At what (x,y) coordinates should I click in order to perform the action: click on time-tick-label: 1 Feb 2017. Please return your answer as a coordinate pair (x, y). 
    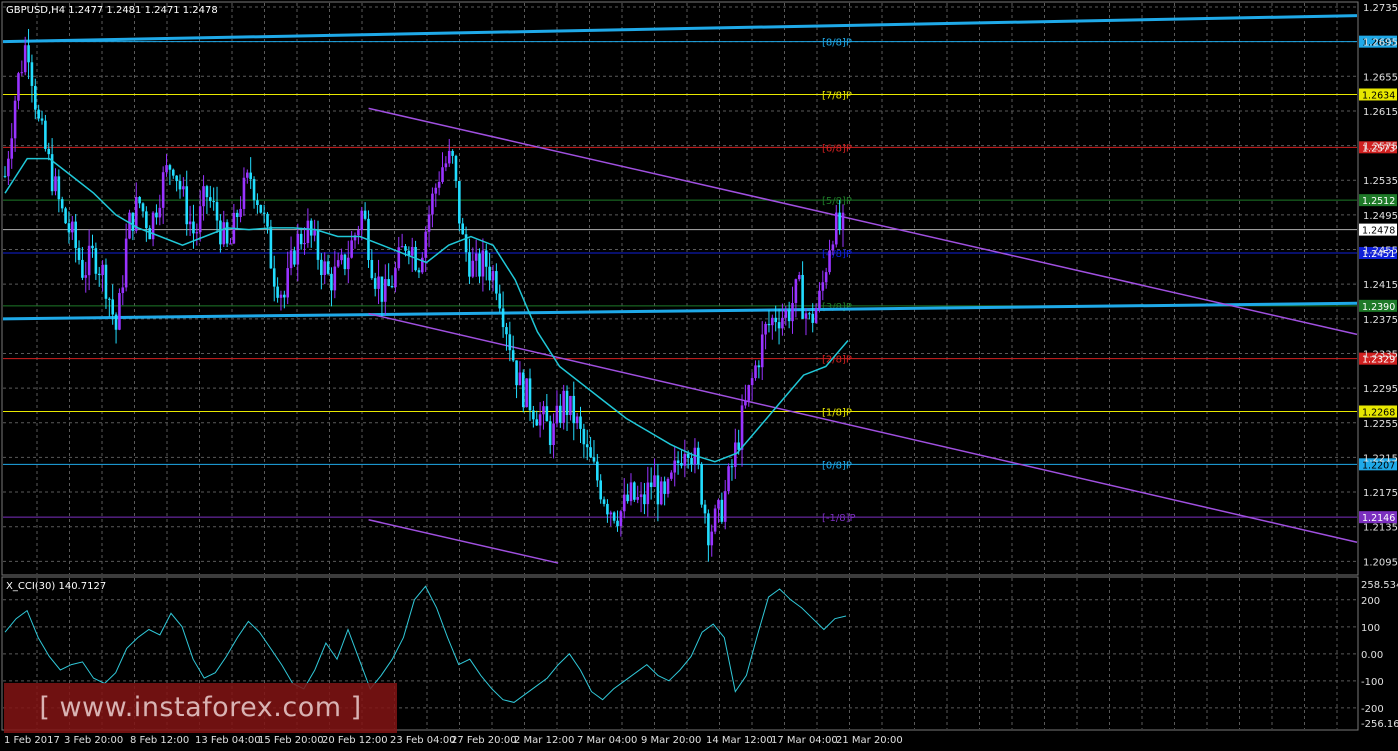
    Looking at the image, I should click on (32, 740).